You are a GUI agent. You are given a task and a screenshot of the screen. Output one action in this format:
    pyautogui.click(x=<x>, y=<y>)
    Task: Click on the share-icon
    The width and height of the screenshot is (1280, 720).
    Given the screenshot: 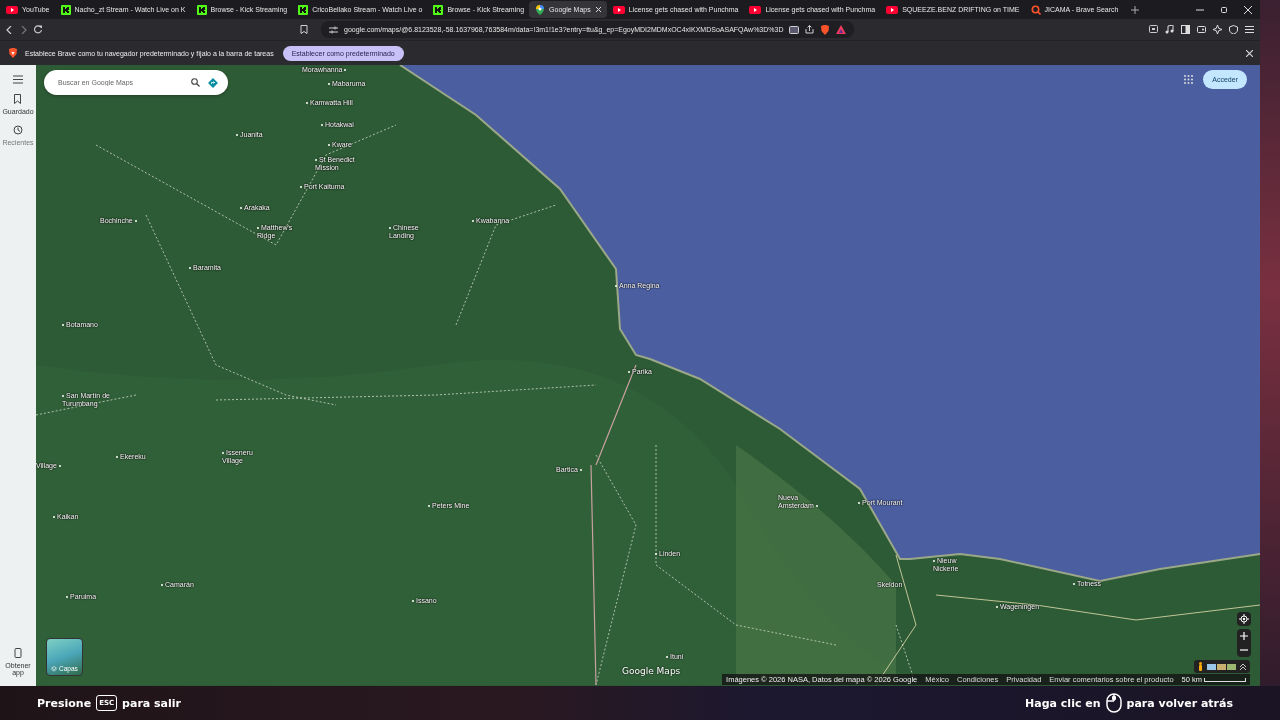 What is the action you would take?
    pyautogui.click(x=810, y=29)
    